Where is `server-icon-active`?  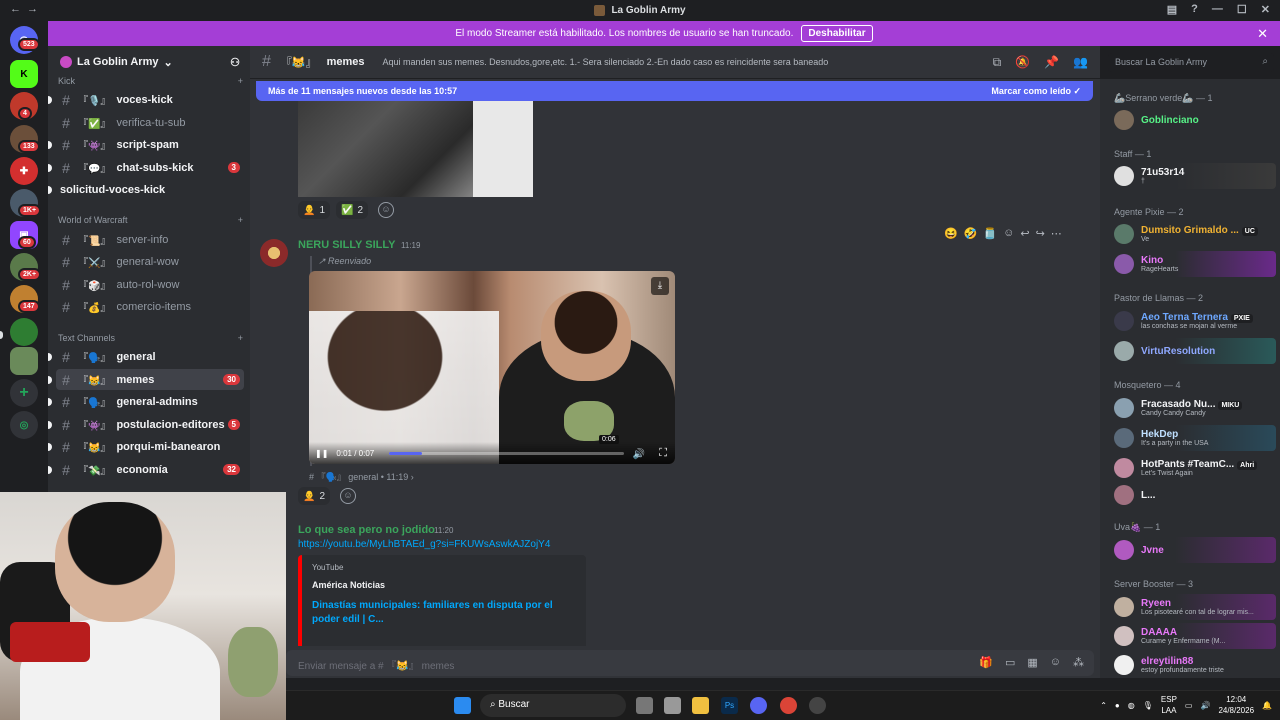
server-icon-active is located at coordinates (24, 361).